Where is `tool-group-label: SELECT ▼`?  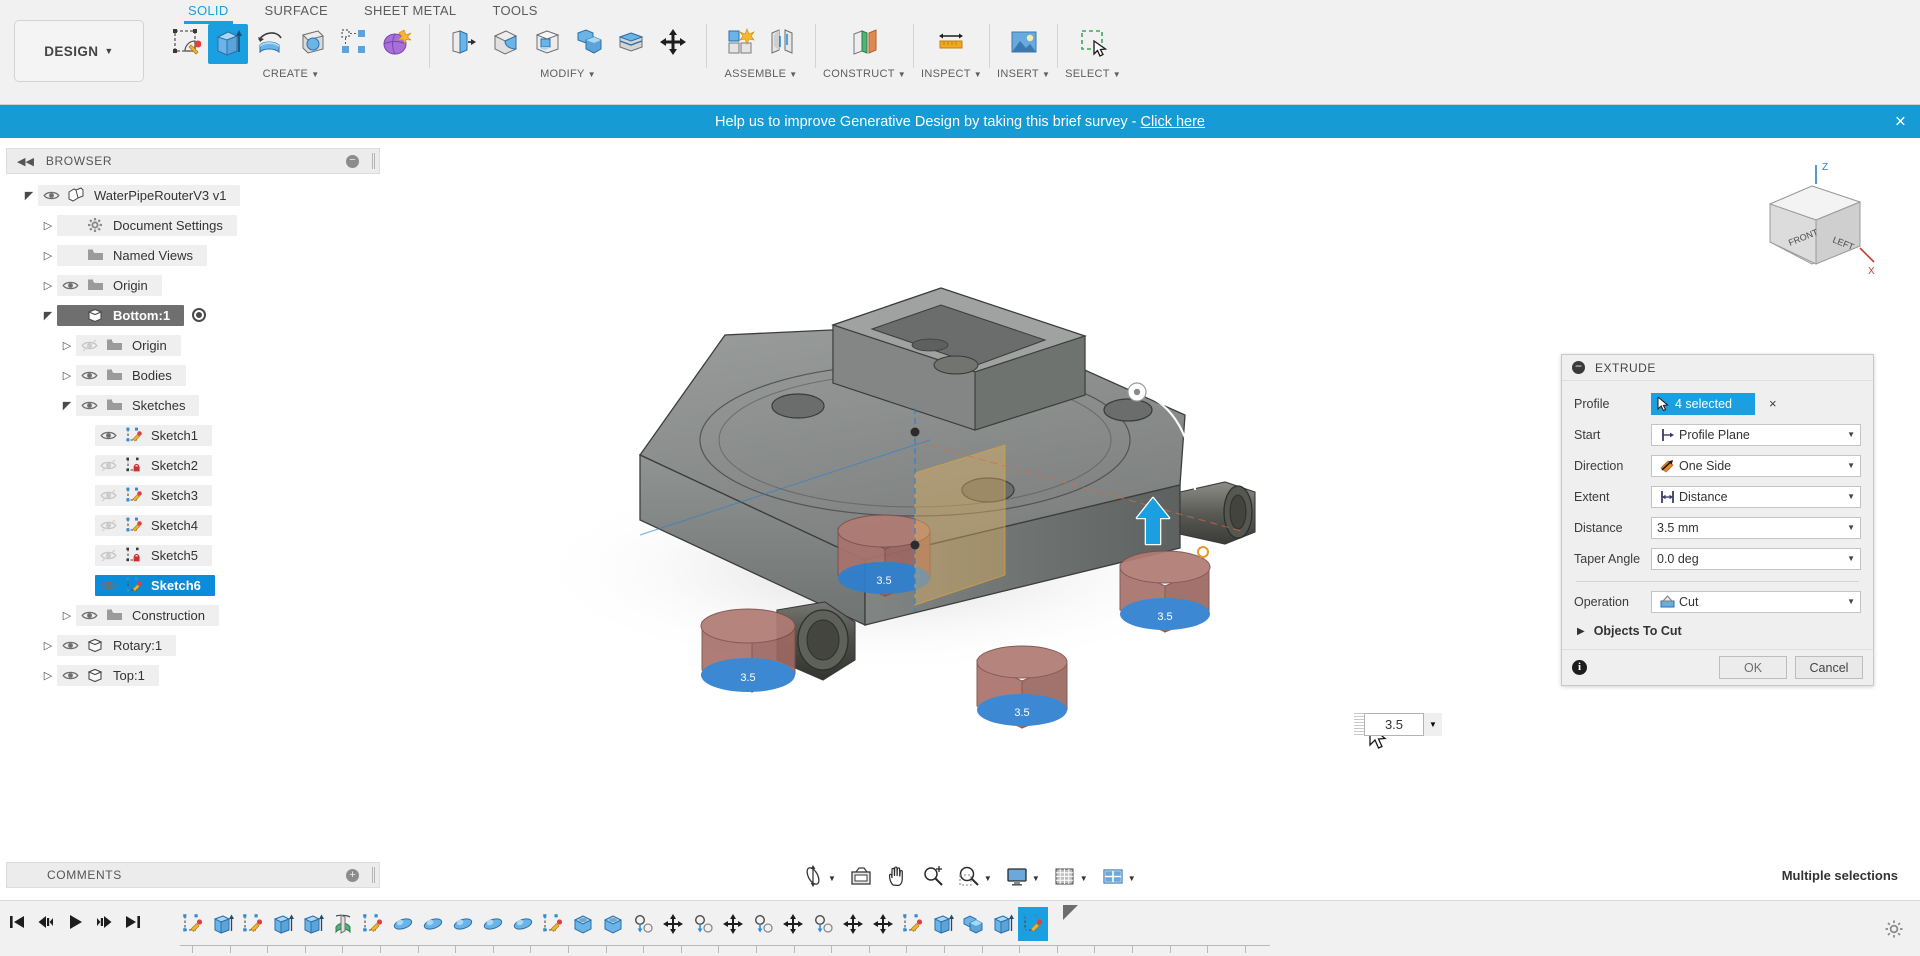 tool-group-label: SELECT ▼ is located at coordinates (1093, 74).